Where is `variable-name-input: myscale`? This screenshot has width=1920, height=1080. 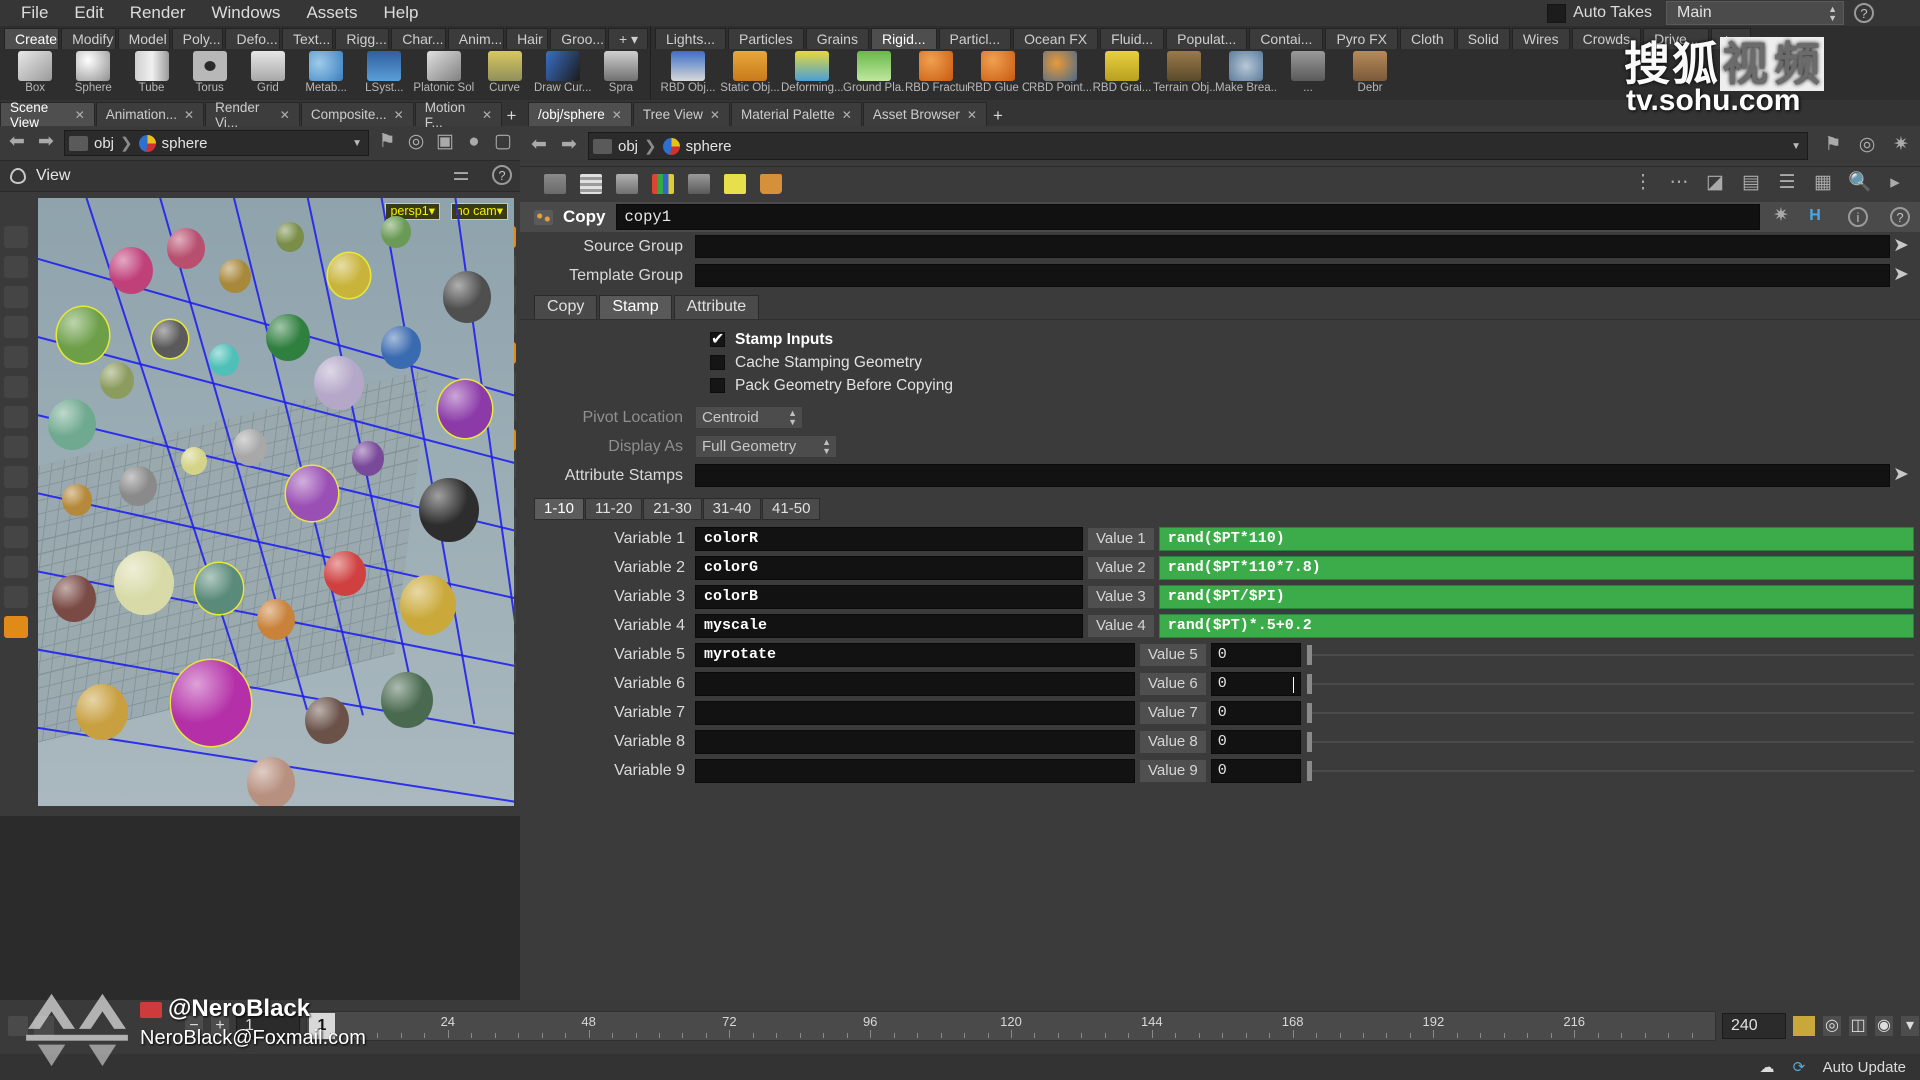 variable-name-input: myscale is located at coordinates (889, 625).